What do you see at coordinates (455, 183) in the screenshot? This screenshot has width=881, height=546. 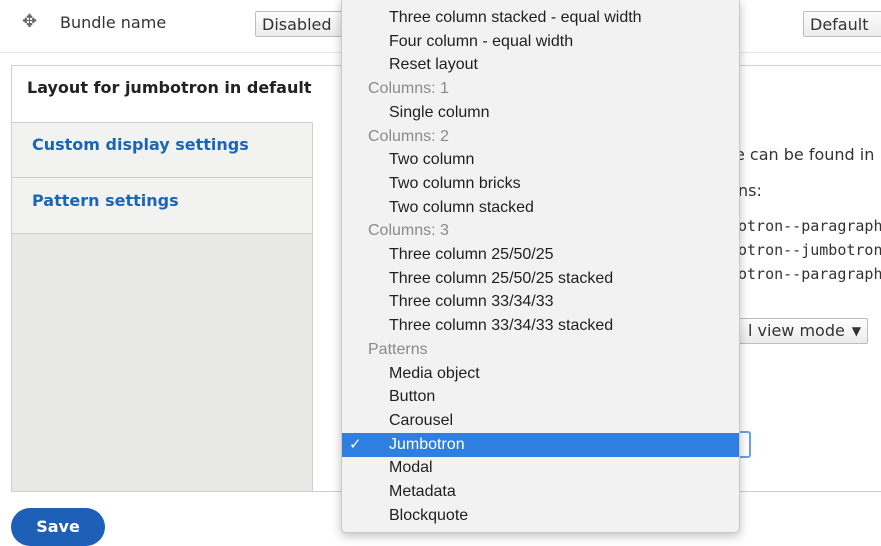 I see `dropdown-option-label: Two column bricks` at bounding box center [455, 183].